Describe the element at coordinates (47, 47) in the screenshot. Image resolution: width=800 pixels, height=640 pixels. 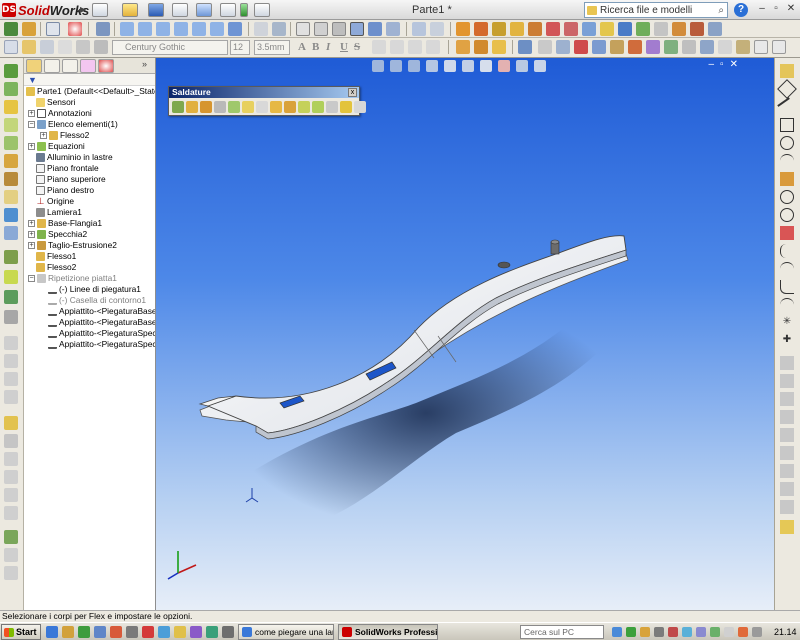
I see `balloon-icon` at that location.